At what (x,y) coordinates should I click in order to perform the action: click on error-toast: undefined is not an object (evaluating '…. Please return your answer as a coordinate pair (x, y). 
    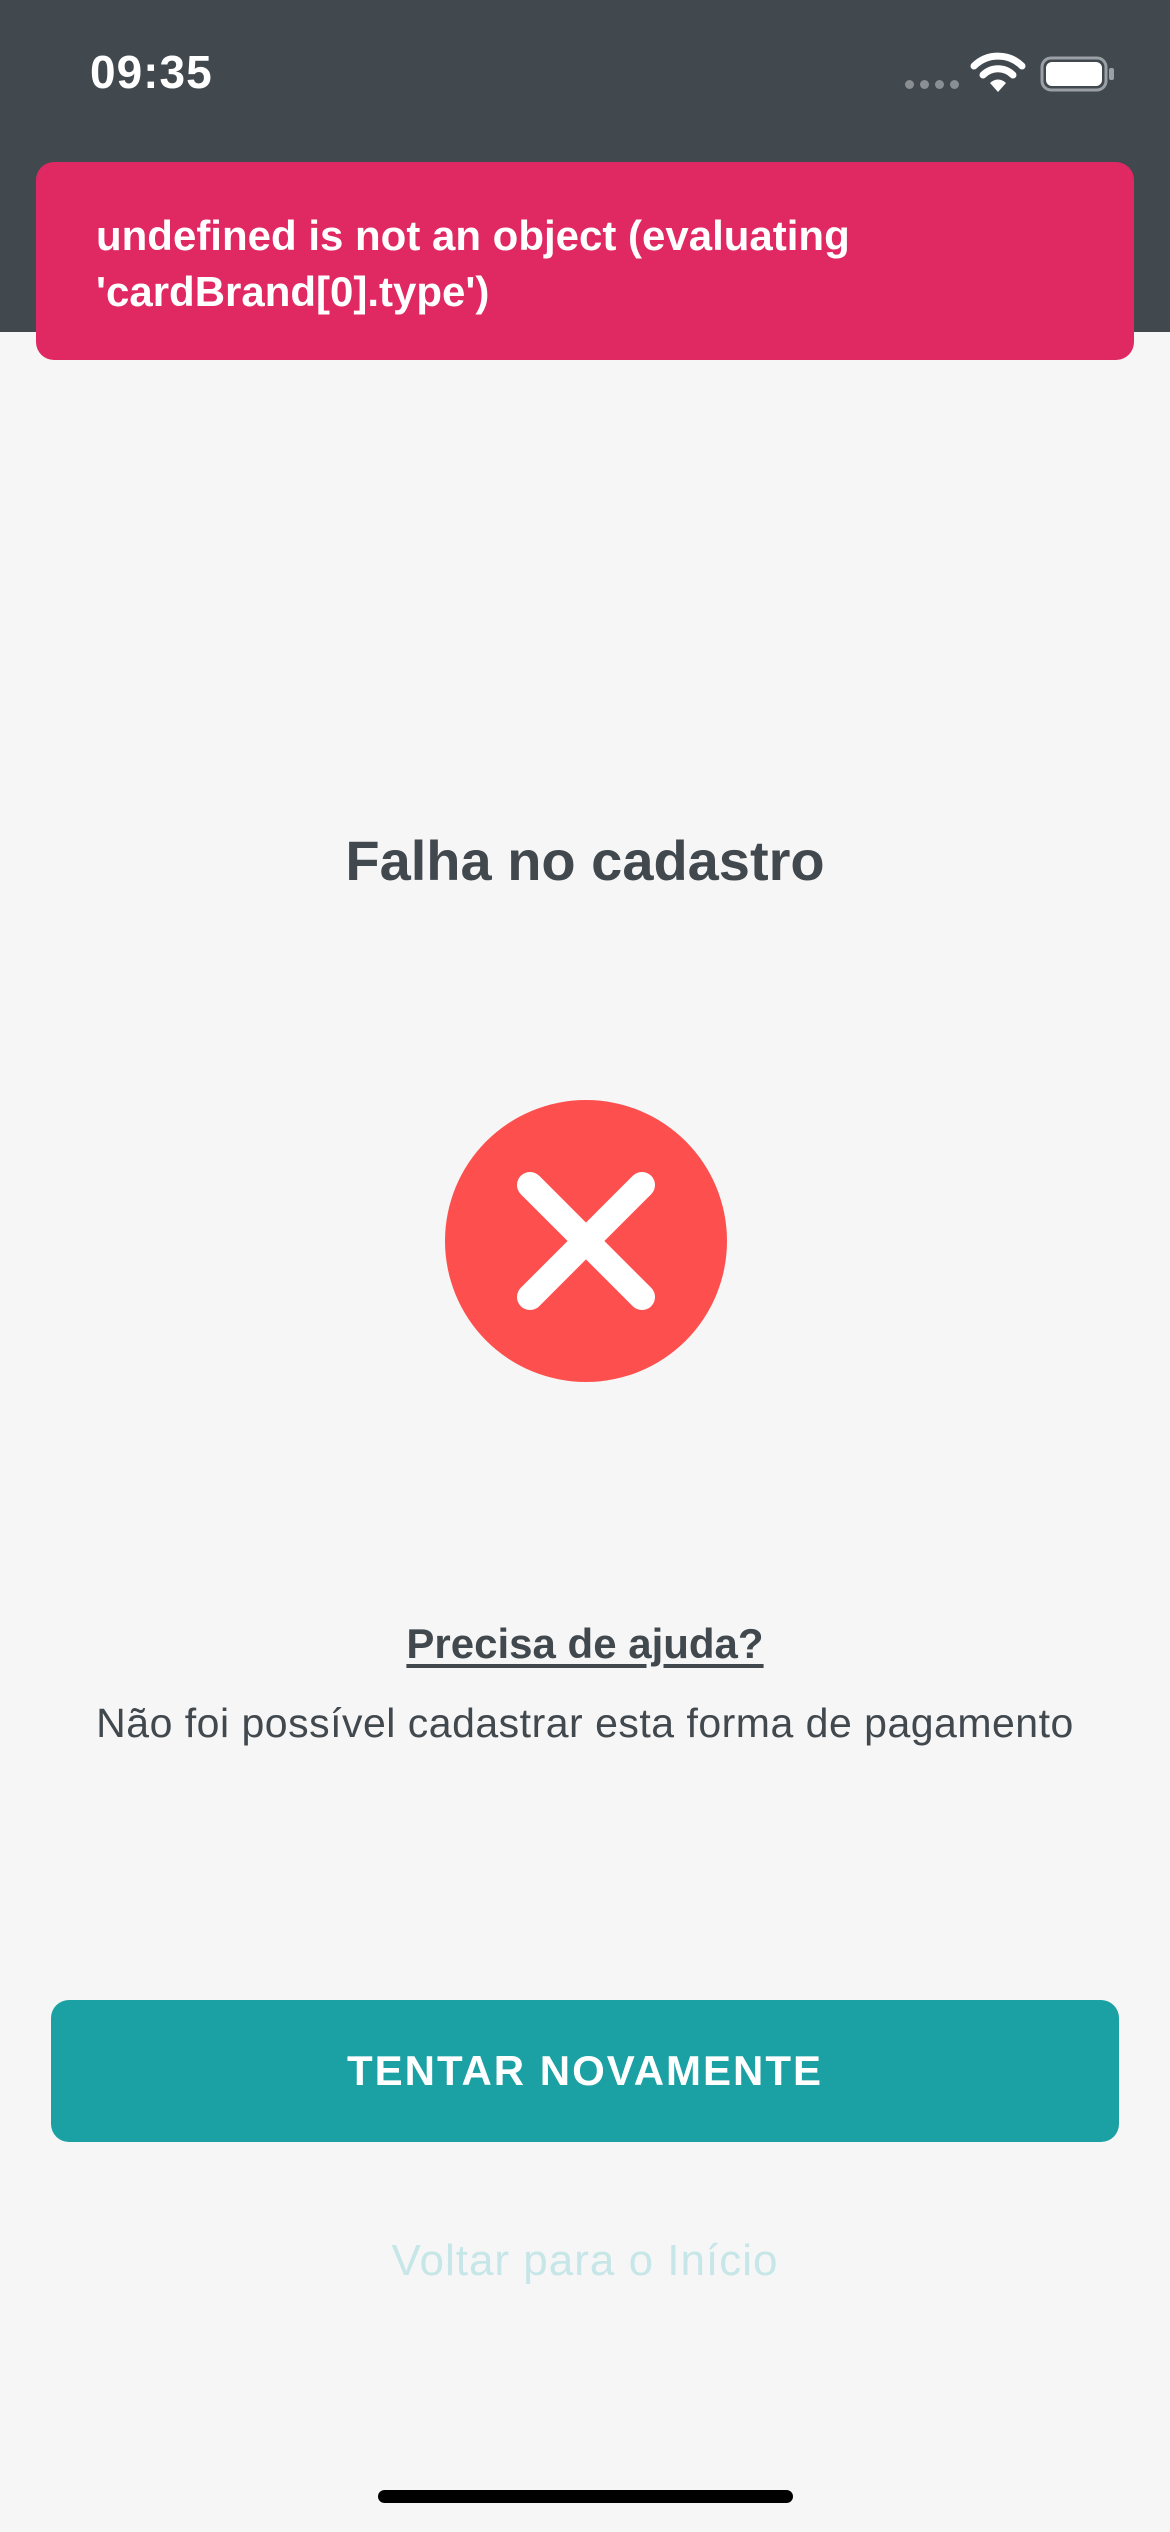
    Looking at the image, I should click on (585, 261).